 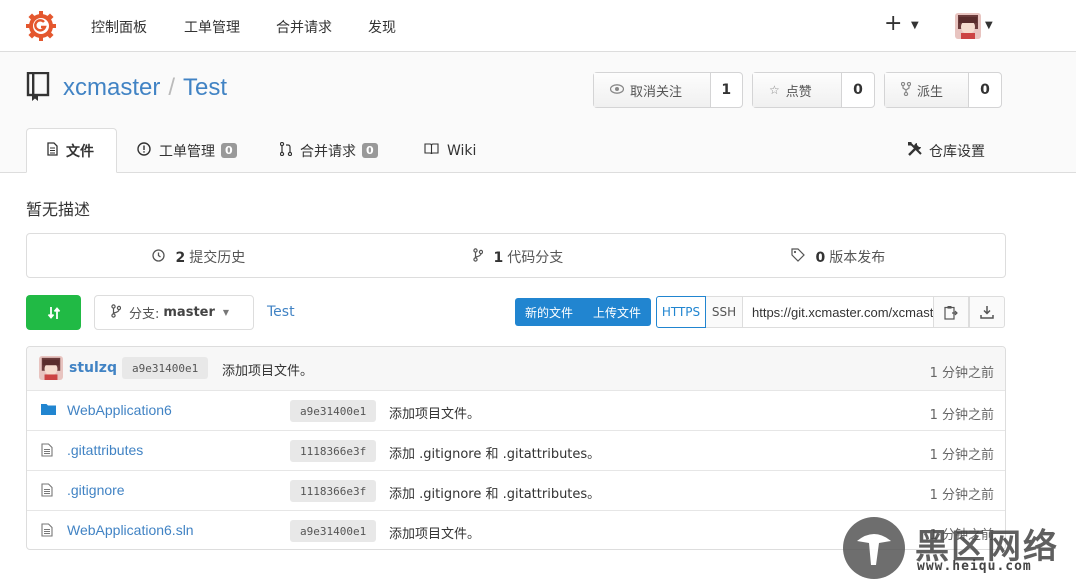 I want to click on releases-stat: 0 版本发布, so click(x=838, y=257).